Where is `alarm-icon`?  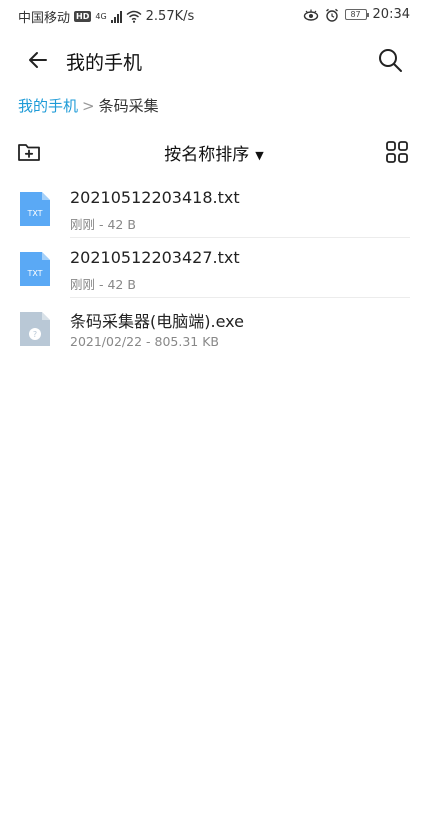 alarm-icon is located at coordinates (331, 15).